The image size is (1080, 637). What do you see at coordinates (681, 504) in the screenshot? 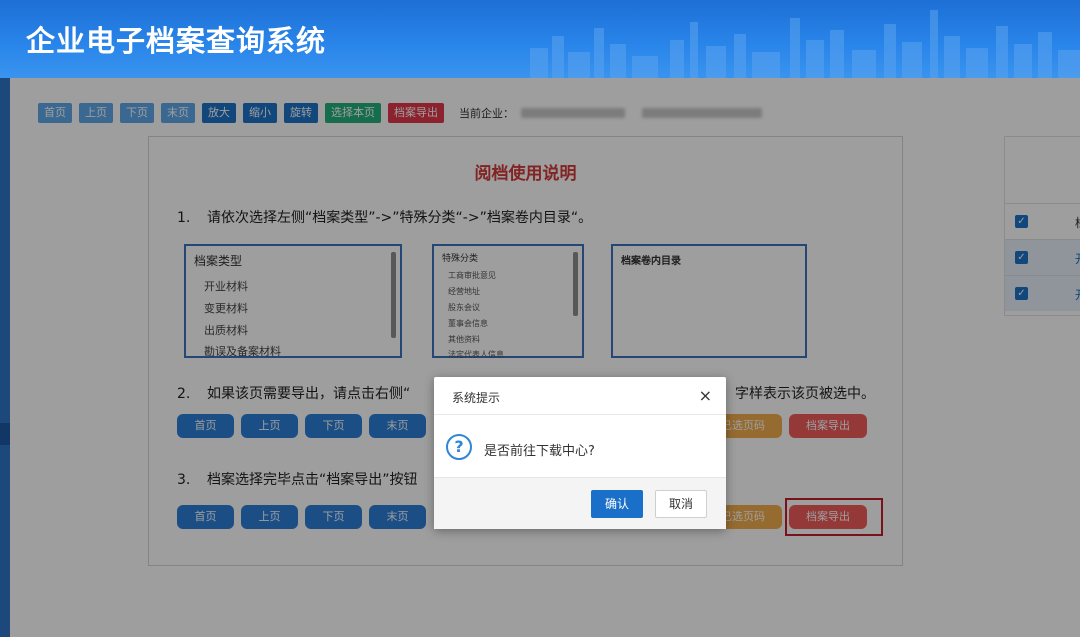
I see `cancel-button: 取消` at bounding box center [681, 504].